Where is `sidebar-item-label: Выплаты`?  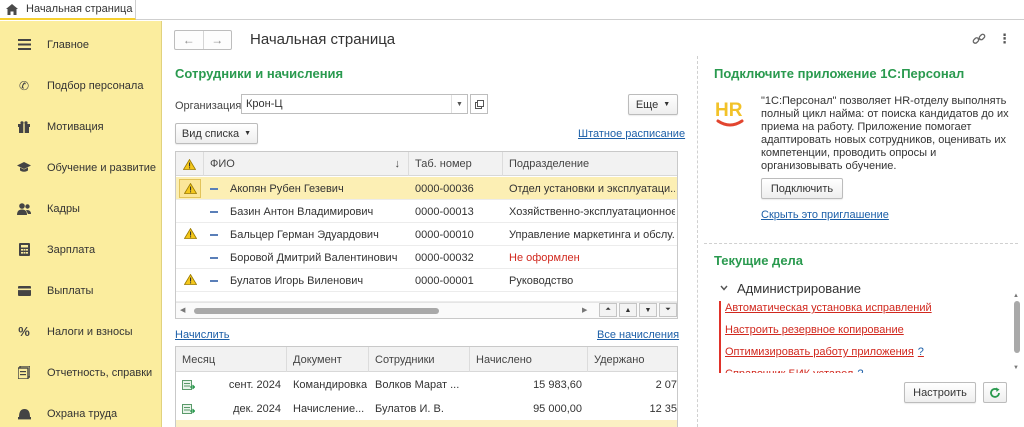 sidebar-item-label: Выплаты is located at coordinates (70, 290).